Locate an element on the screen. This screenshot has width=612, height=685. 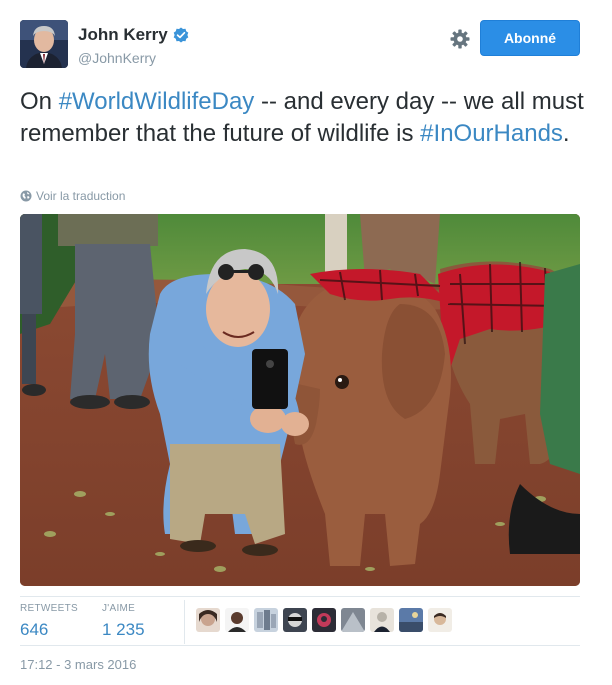
retweet-stat: RETWEETS 646 is located at coordinates (49, 622).